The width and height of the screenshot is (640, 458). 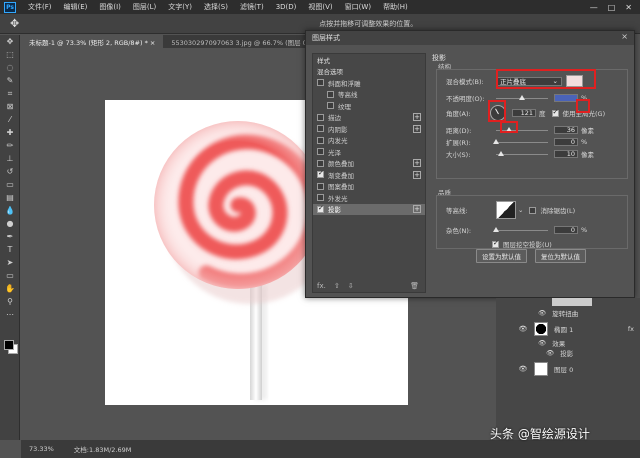 What do you see at coordinates (10, 197) in the screenshot?
I see `gradient-icon: ▤` at bounding box center [10, 197].